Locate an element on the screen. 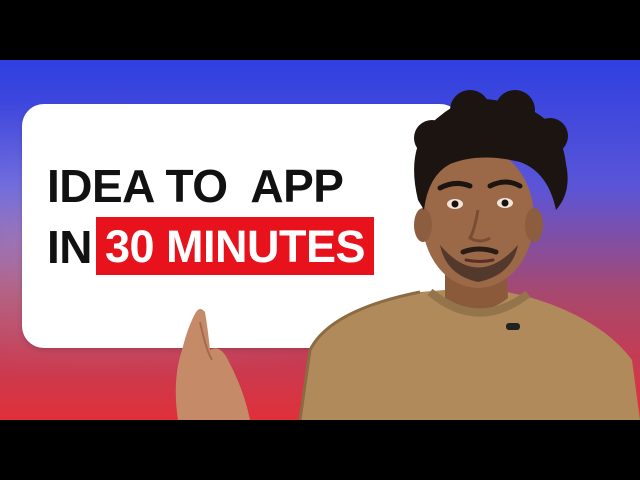 The width and height of the screenshot is (640, 480). lapel-mic is located at coordinates (513, 326).